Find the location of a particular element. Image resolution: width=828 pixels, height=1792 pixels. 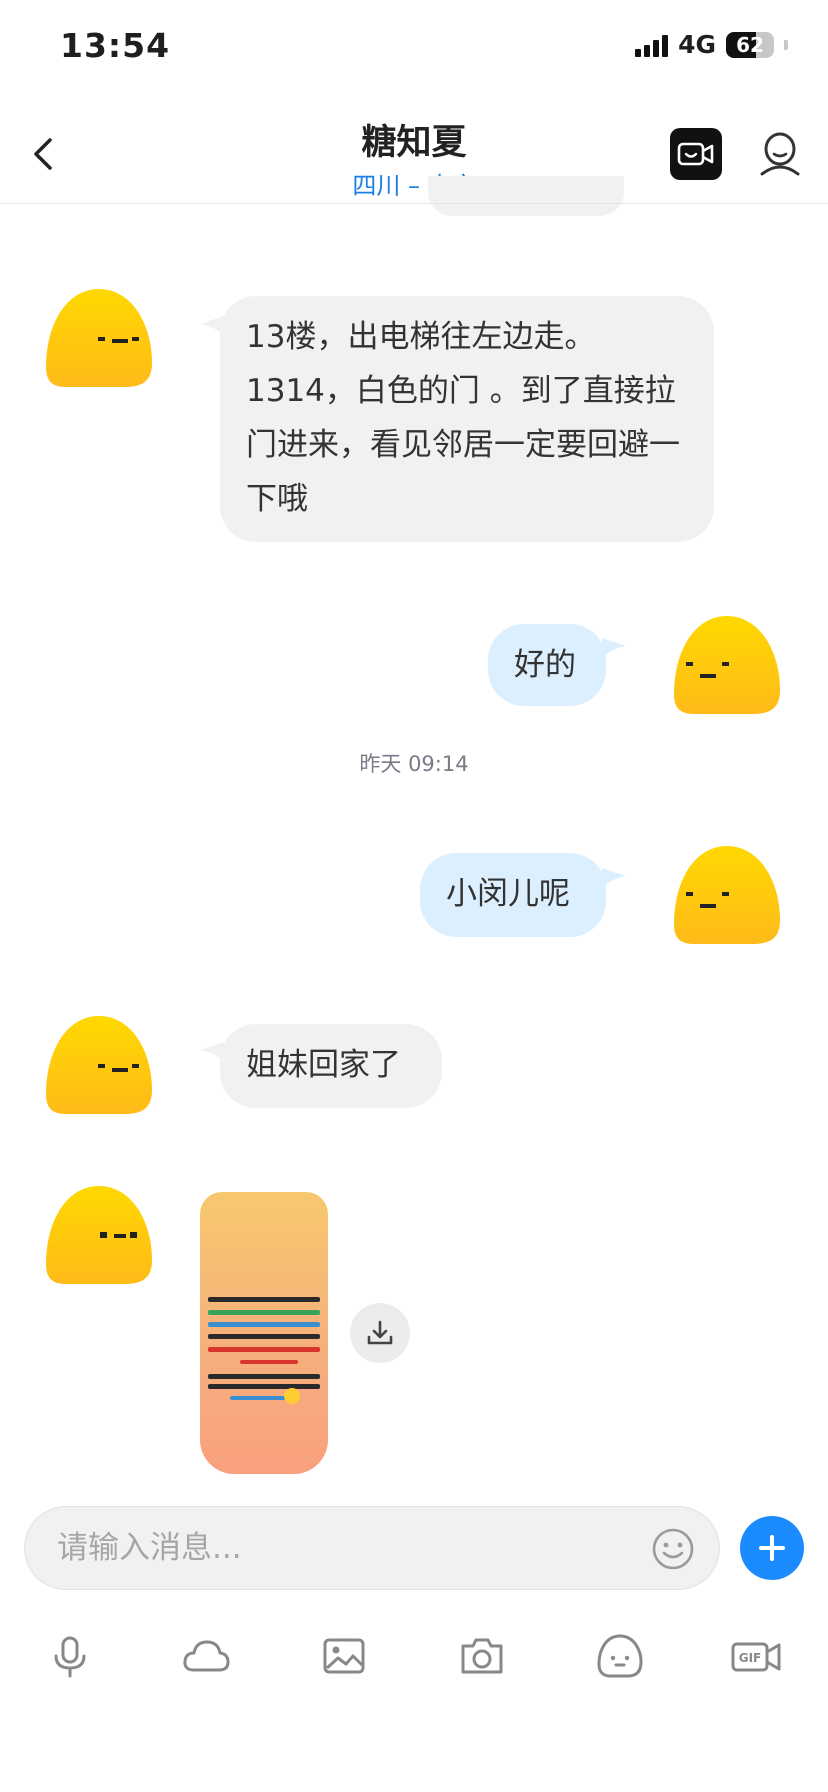

status-indicators: 4G 62 is located at coordinates (711, 44).